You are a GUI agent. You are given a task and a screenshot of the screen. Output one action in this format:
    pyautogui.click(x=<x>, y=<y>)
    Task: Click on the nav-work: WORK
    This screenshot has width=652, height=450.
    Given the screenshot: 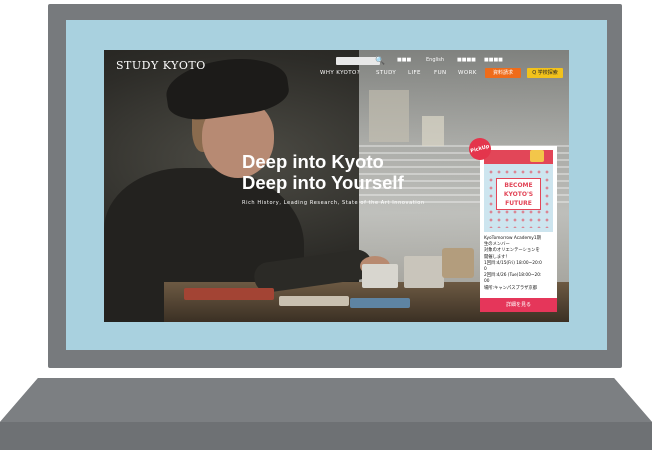 What is the action you would take?
    pyautogui.click(x=467, y=73)
    